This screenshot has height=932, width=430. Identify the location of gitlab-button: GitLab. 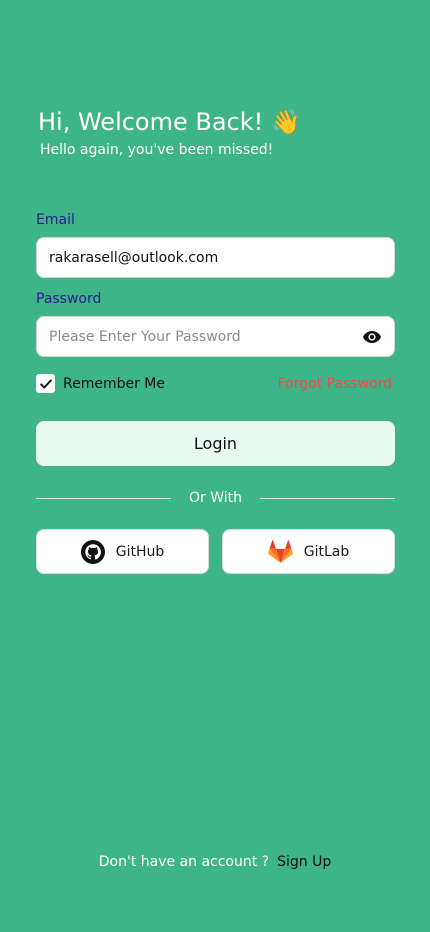
(308, 551).